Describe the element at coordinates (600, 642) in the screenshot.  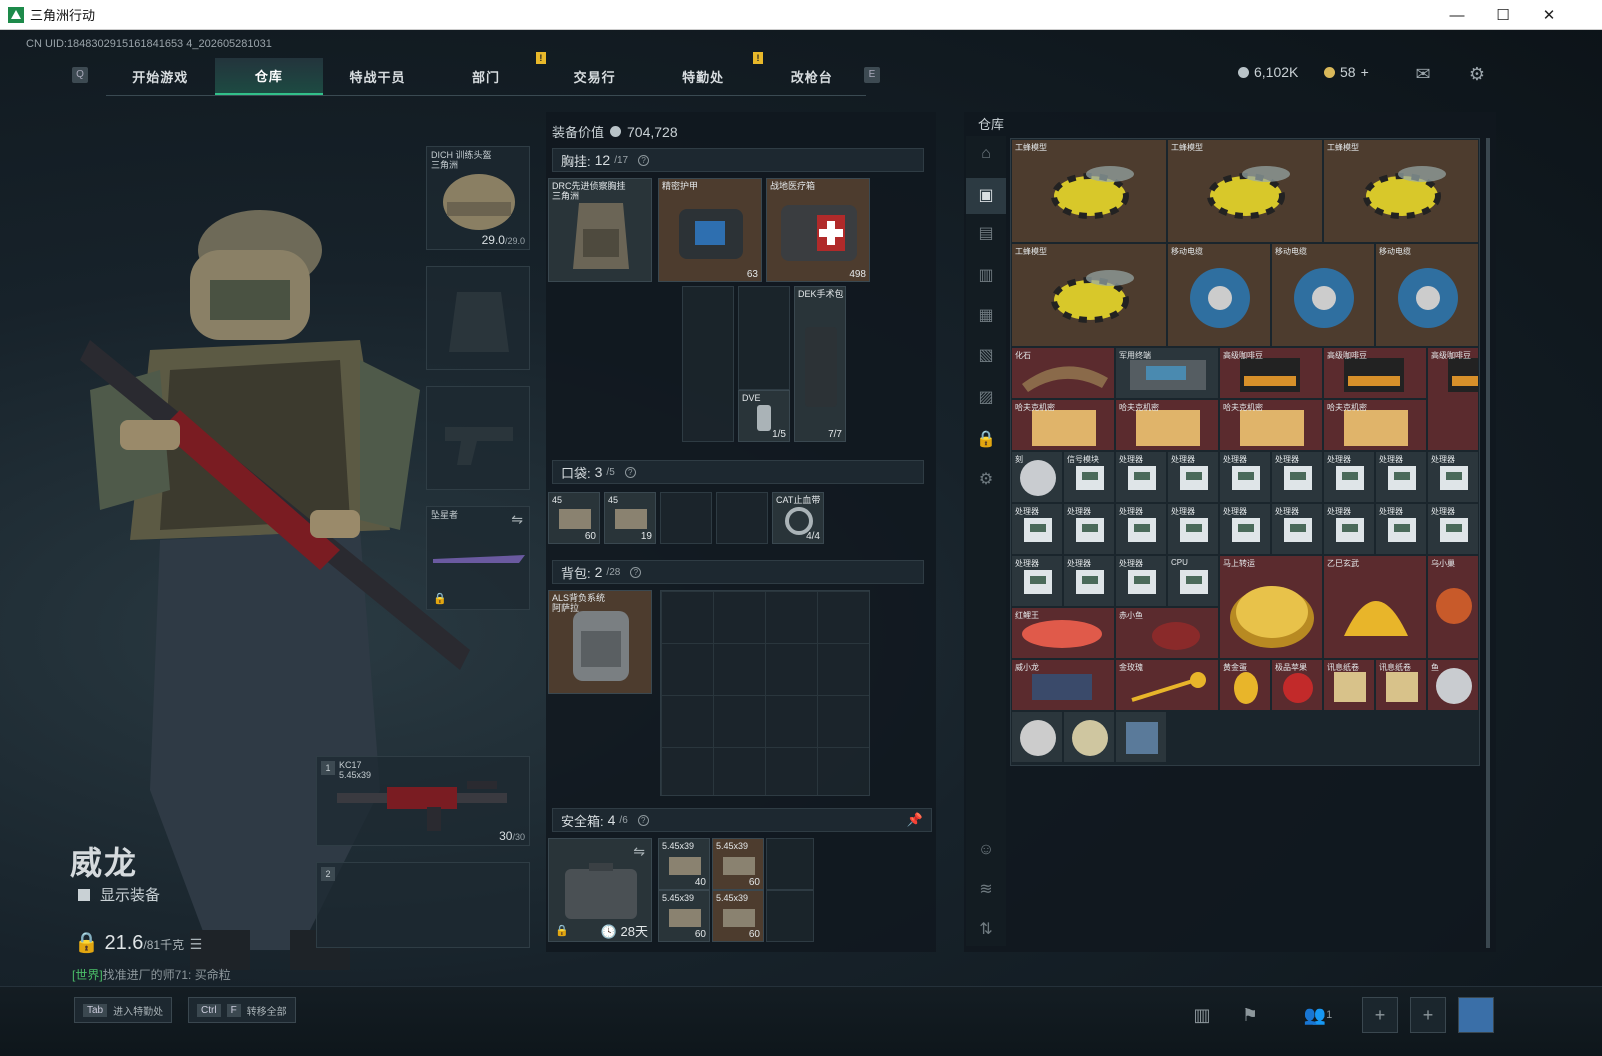
I see `backpack-item: ALS背负系统 阿萨拉` at that location.